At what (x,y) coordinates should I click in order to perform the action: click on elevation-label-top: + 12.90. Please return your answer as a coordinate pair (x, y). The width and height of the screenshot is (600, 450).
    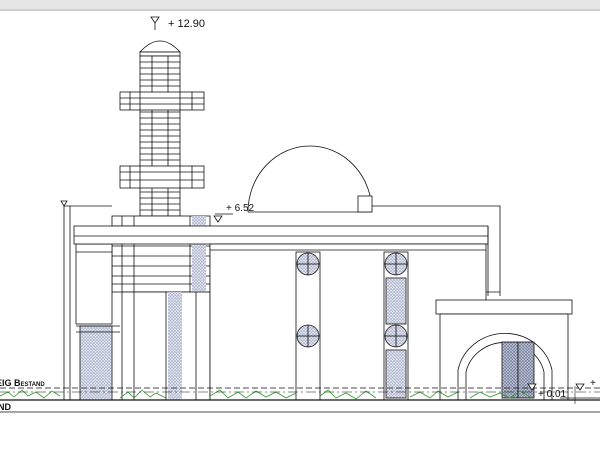
    Looking at the image, I should click on (186, 24).